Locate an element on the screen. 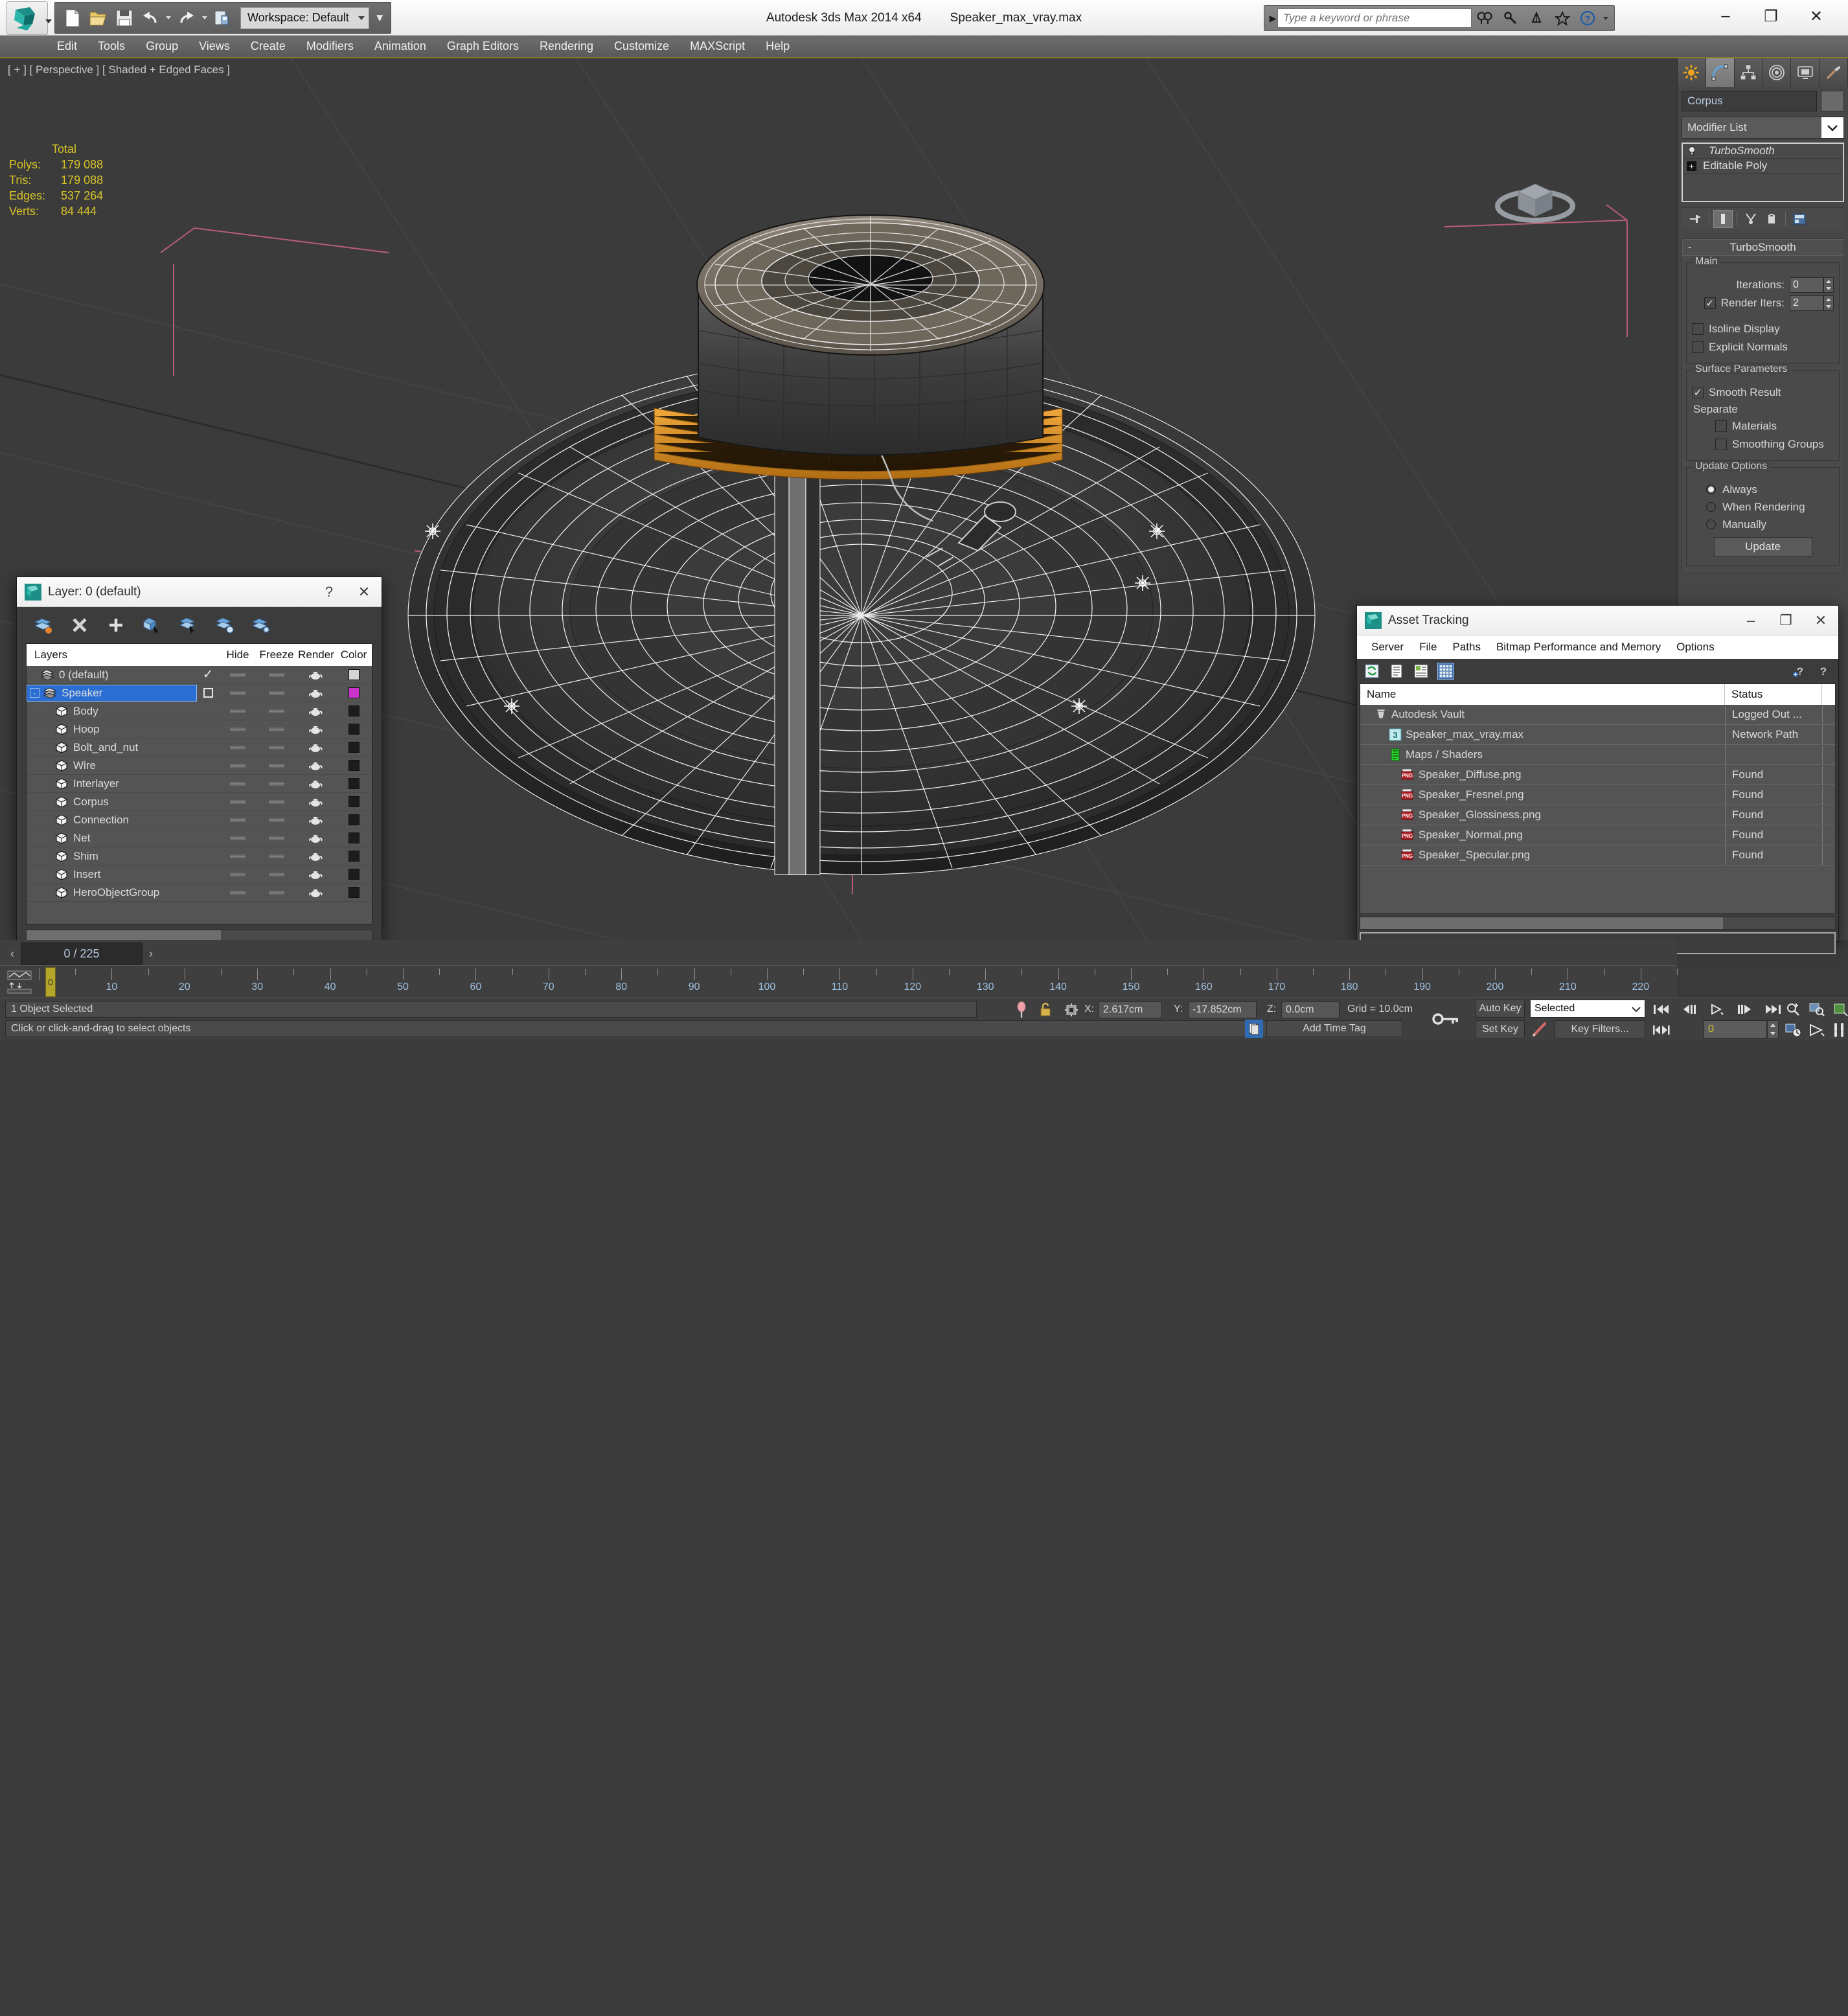 This screenshot has width=1848, height=2016. zoom-region-icon is located at coordinates (1817, 1009).